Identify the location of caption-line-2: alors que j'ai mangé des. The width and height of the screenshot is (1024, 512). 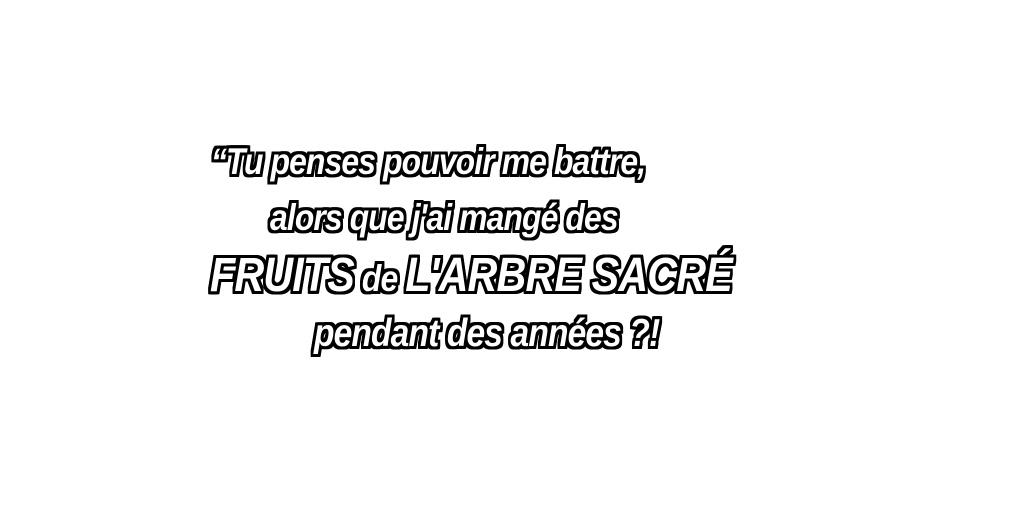
(444, 217).